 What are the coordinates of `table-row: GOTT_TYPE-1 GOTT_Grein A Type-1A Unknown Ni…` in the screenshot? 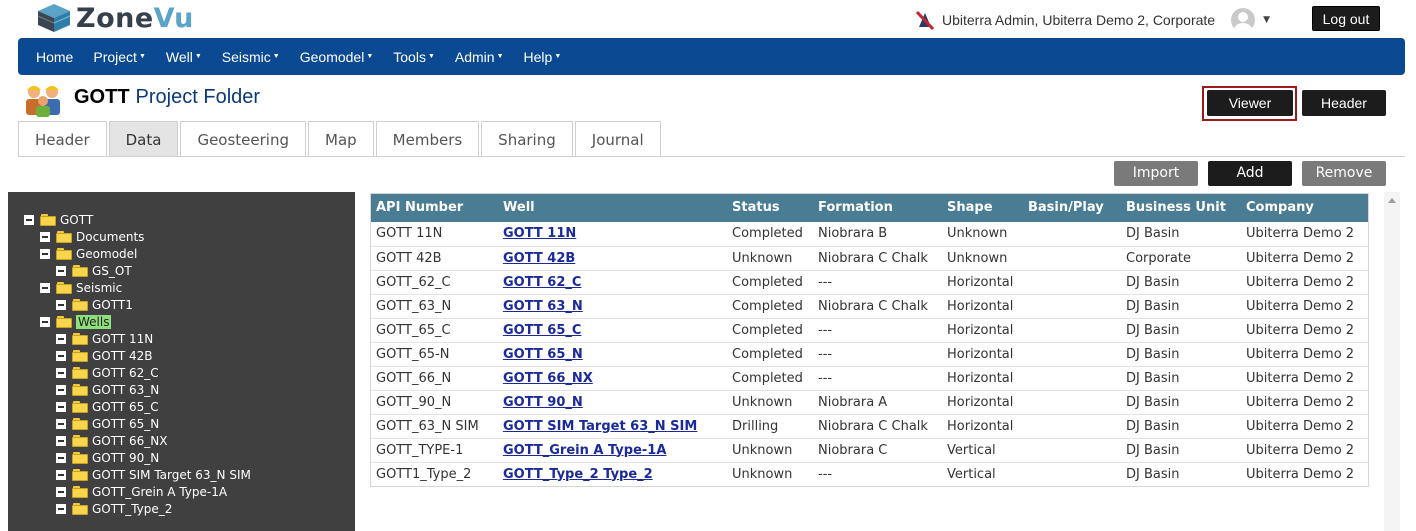 It's located at (869, 450).